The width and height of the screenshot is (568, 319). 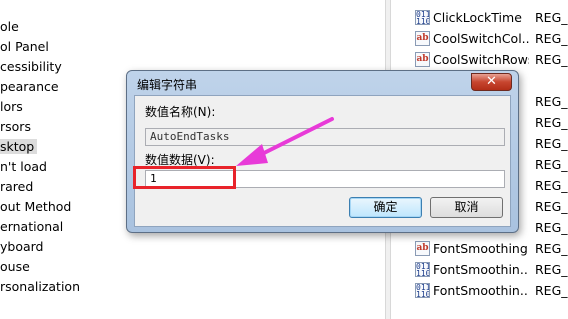 I want to click on tree-item-label: rared, so click(x=17, y=186).